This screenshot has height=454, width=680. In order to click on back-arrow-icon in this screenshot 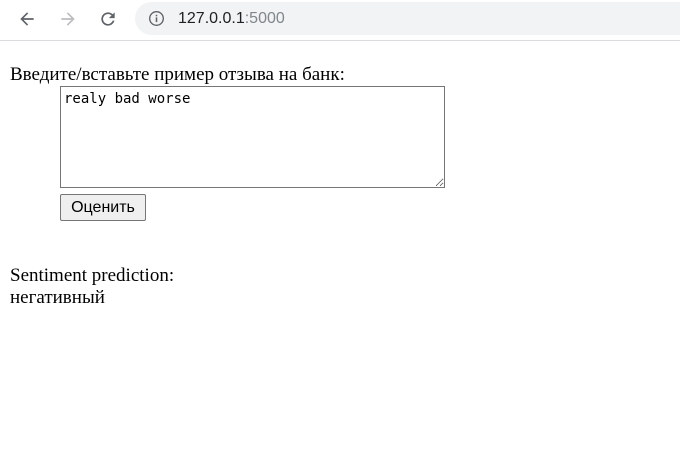, I will do `click(27, 19)`.